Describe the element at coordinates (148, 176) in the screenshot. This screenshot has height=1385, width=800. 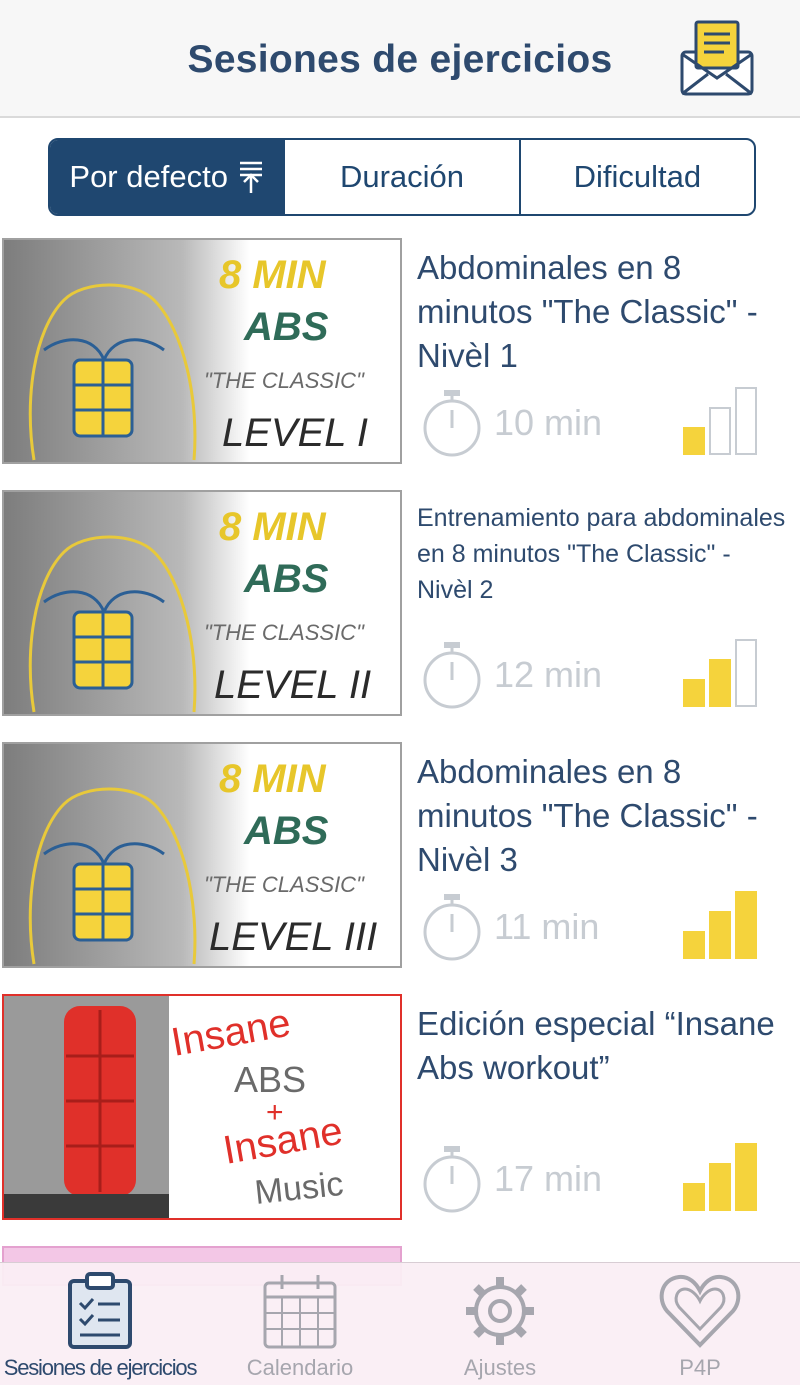
I see `sort-option-label: Por defecto` at that location.